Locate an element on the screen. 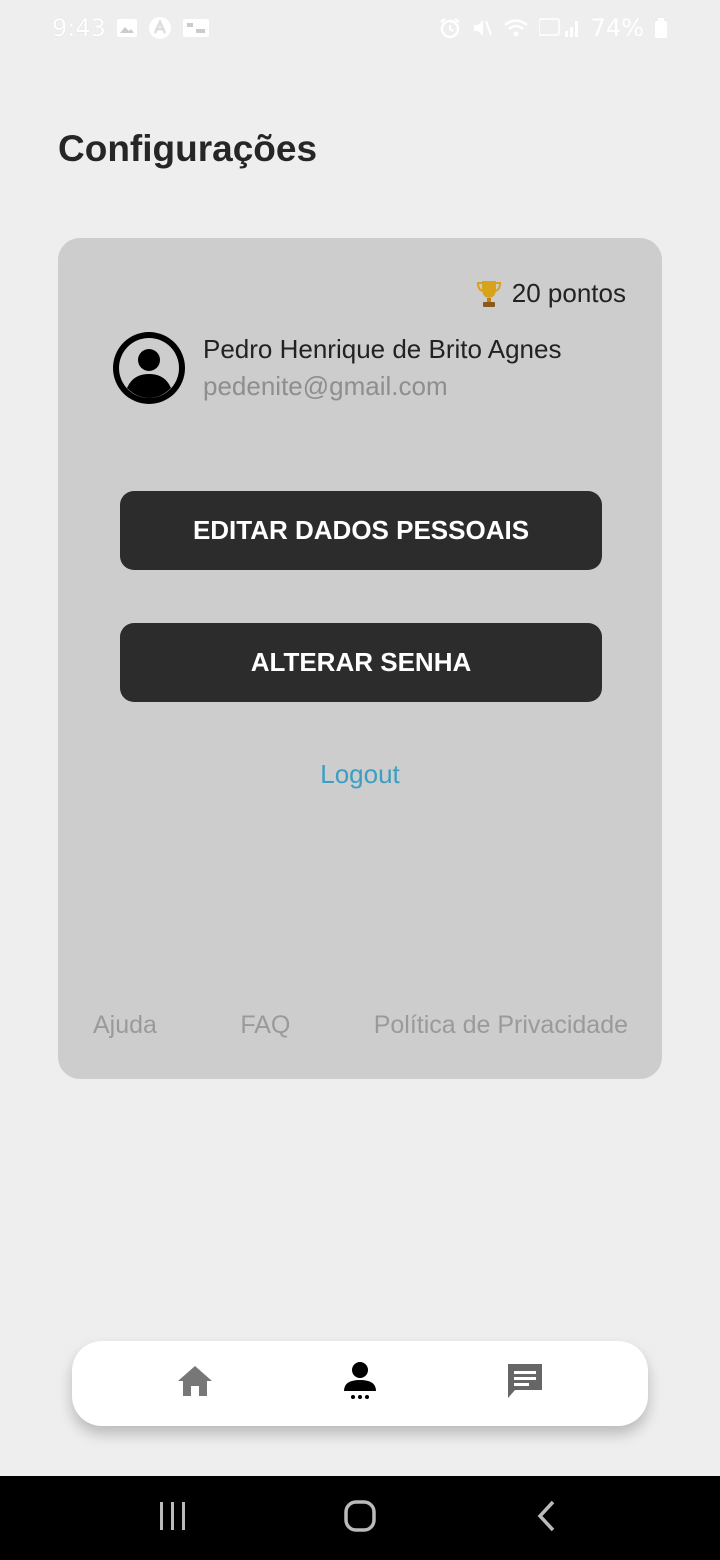  avatar-icon is located at coordinates (149, 368).